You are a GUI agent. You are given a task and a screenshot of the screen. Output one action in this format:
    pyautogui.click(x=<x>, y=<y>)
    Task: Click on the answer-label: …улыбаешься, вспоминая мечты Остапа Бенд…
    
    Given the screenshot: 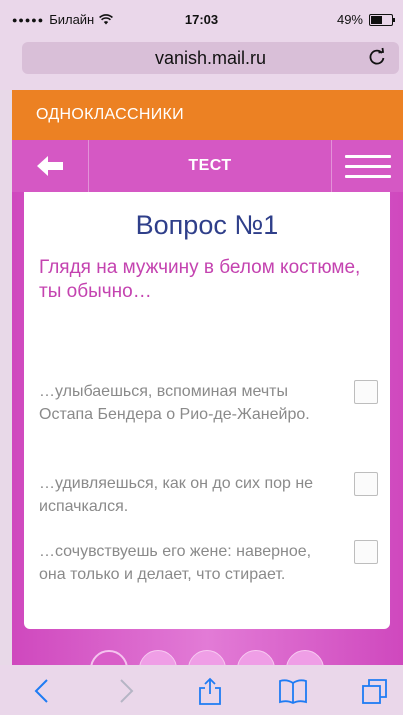 What is the action you would take?
    pyautogui.click(x=174, y=403)
    